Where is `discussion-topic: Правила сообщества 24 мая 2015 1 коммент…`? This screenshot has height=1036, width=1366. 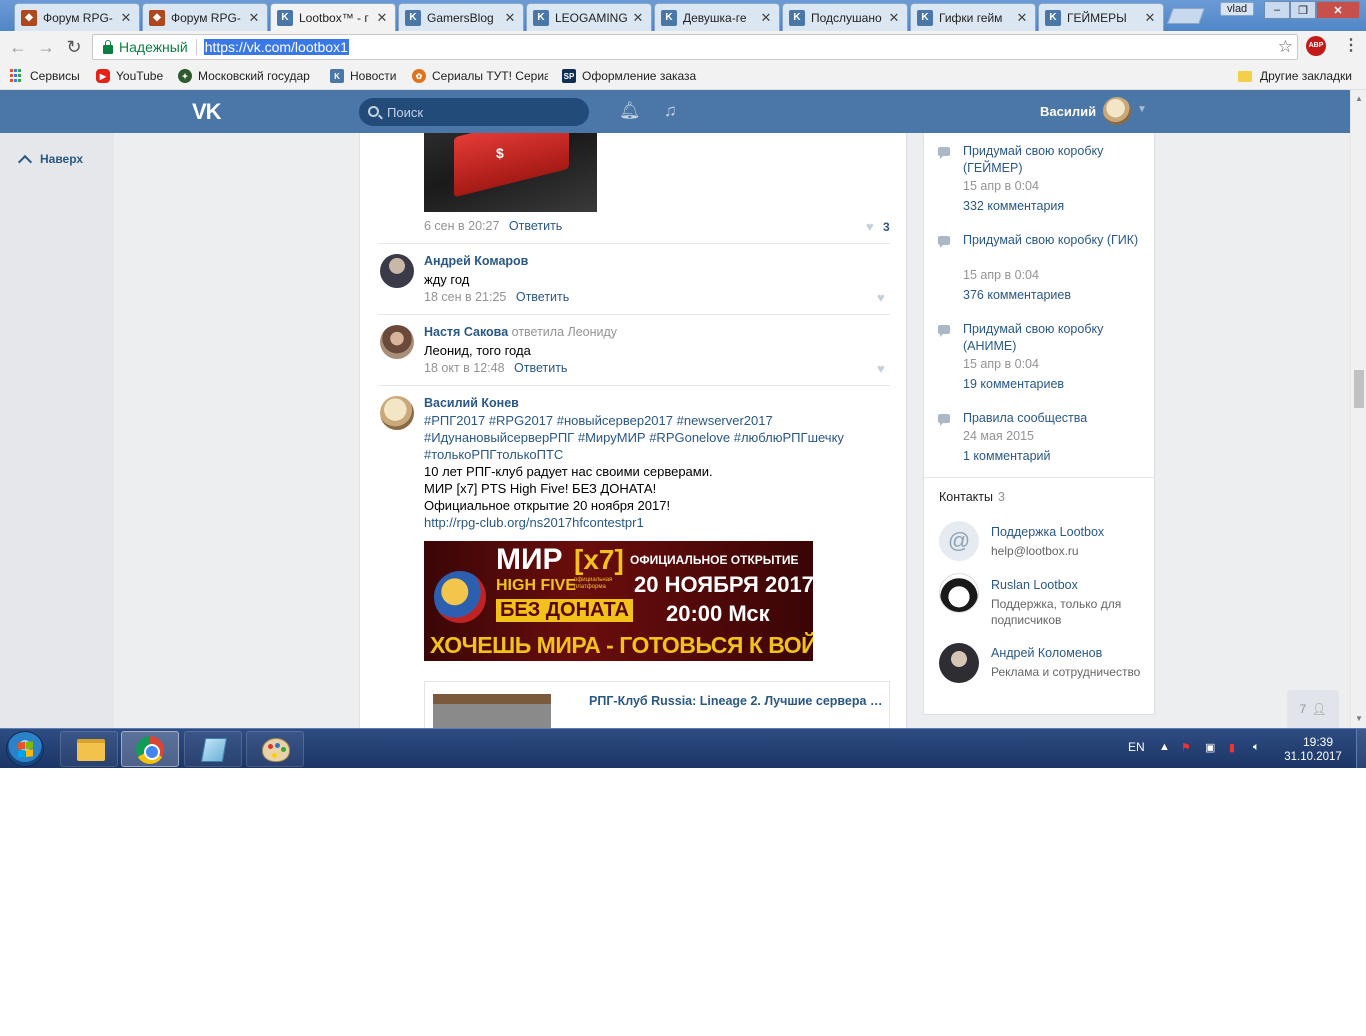 discussion-topic: Правила сообщества 24 мая 2015 1 коммент… is located at coordinates (1043, 440).